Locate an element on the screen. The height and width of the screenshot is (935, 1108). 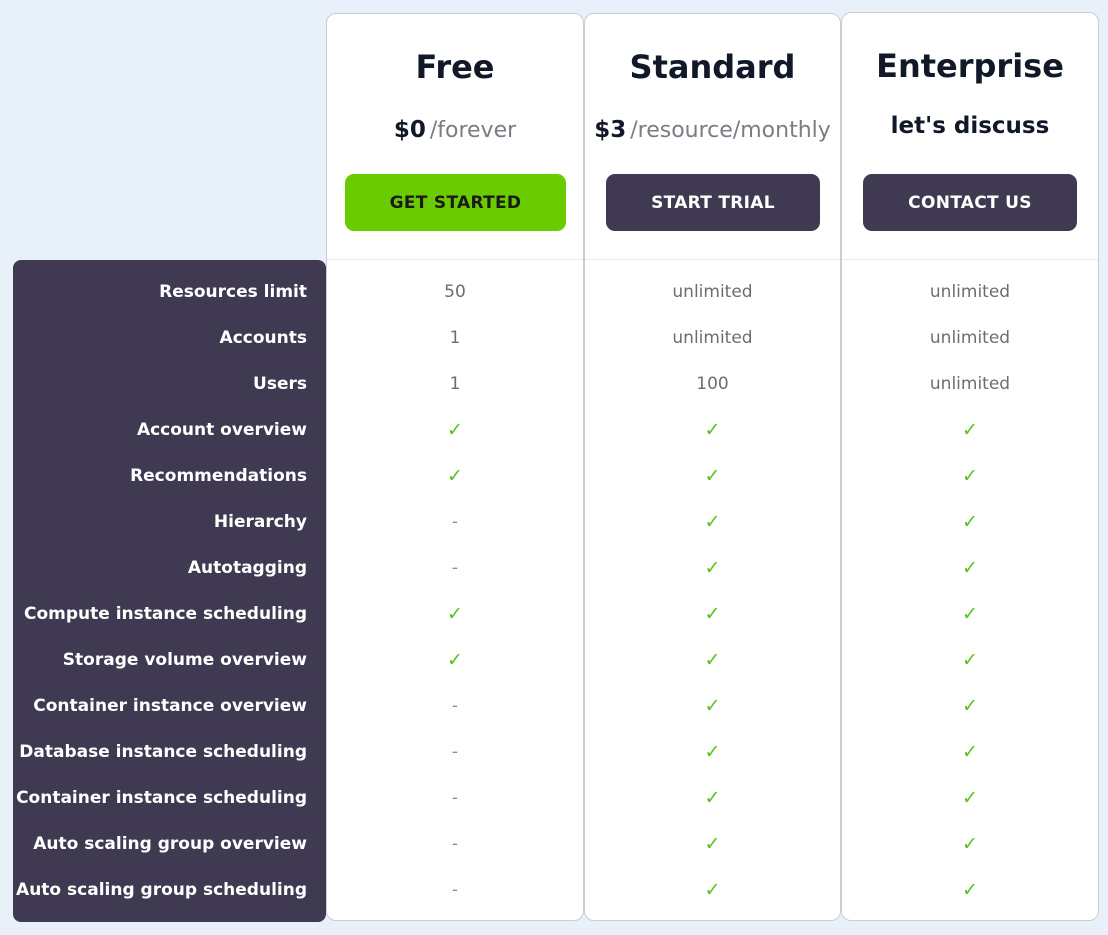
feature-label: Autotagging is located at coordinates (247, 568).